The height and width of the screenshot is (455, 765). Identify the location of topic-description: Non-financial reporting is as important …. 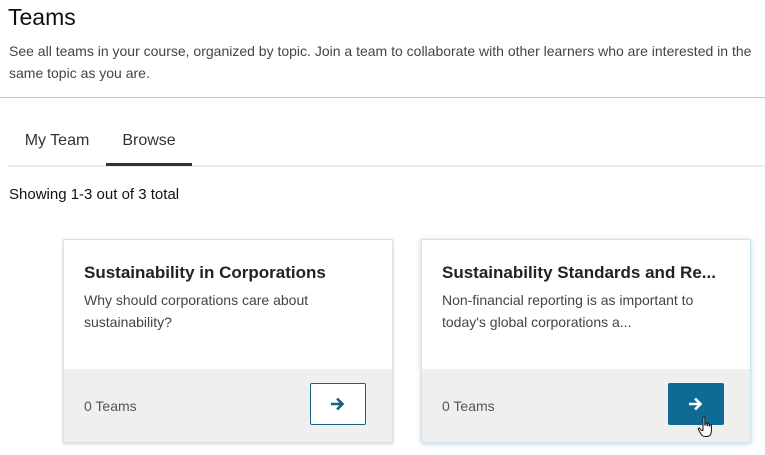
(568, 311).